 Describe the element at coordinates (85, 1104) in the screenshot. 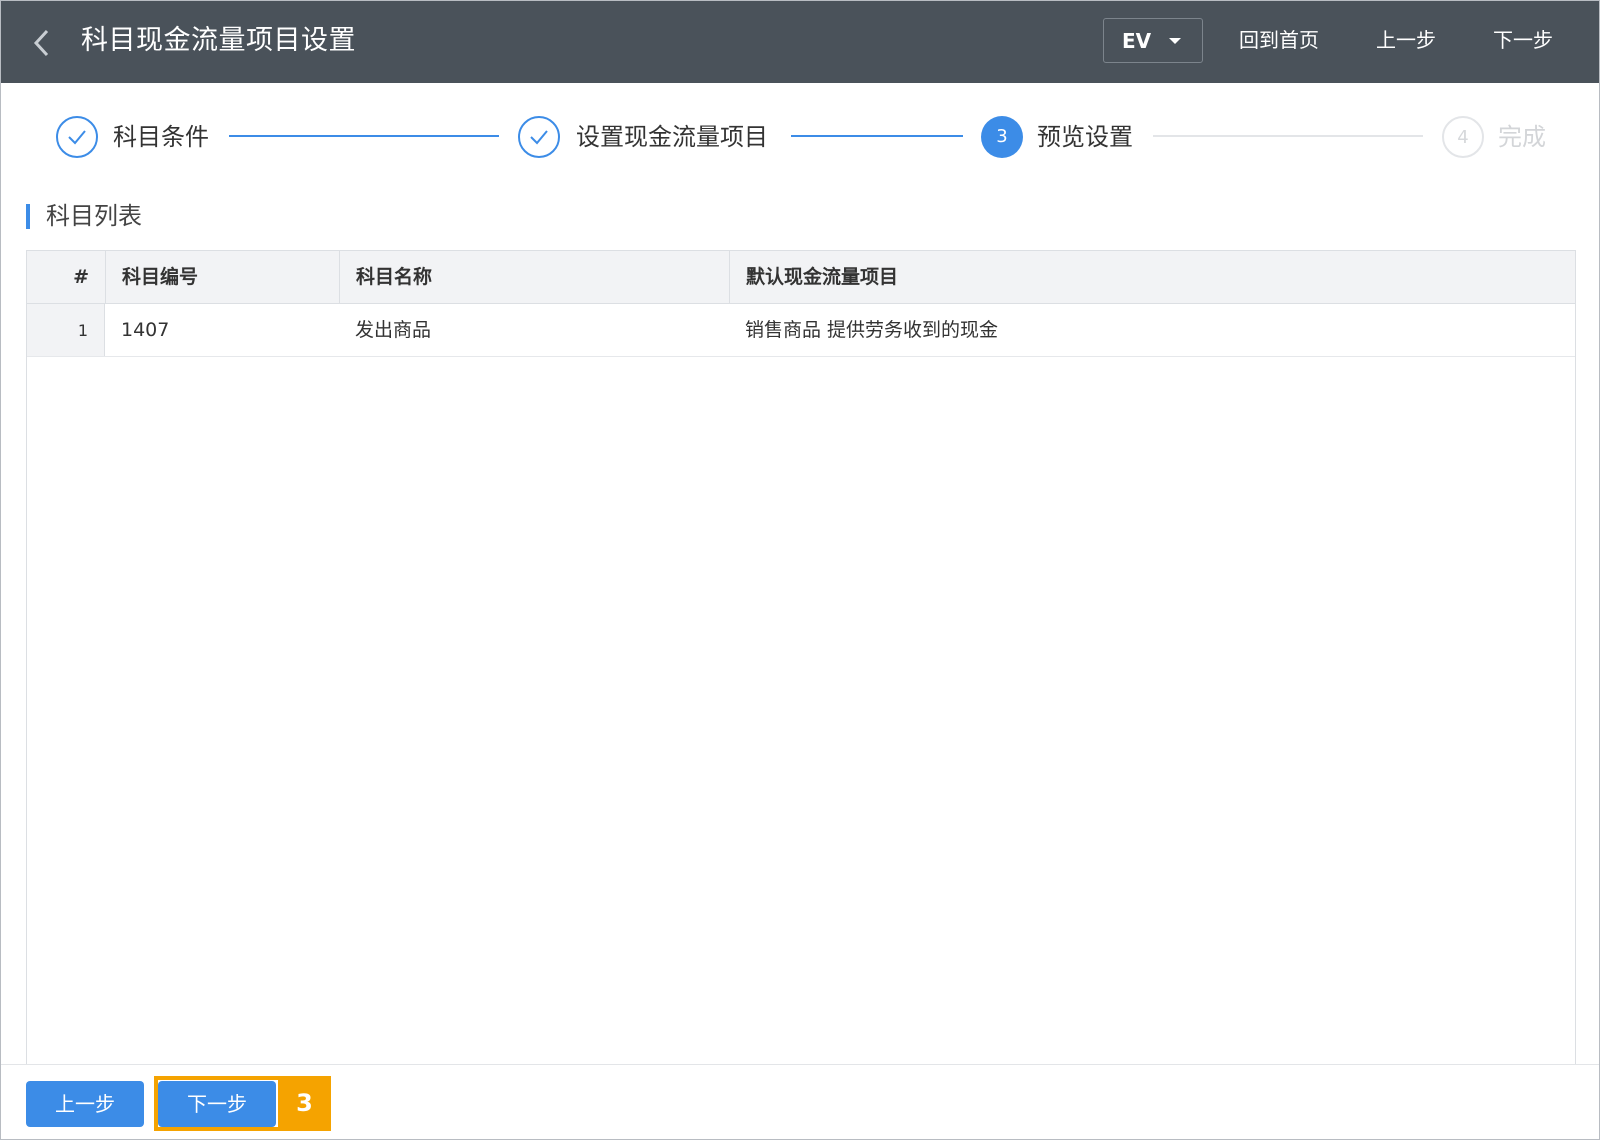

I see `prev-step-button: 上一步` at that location.